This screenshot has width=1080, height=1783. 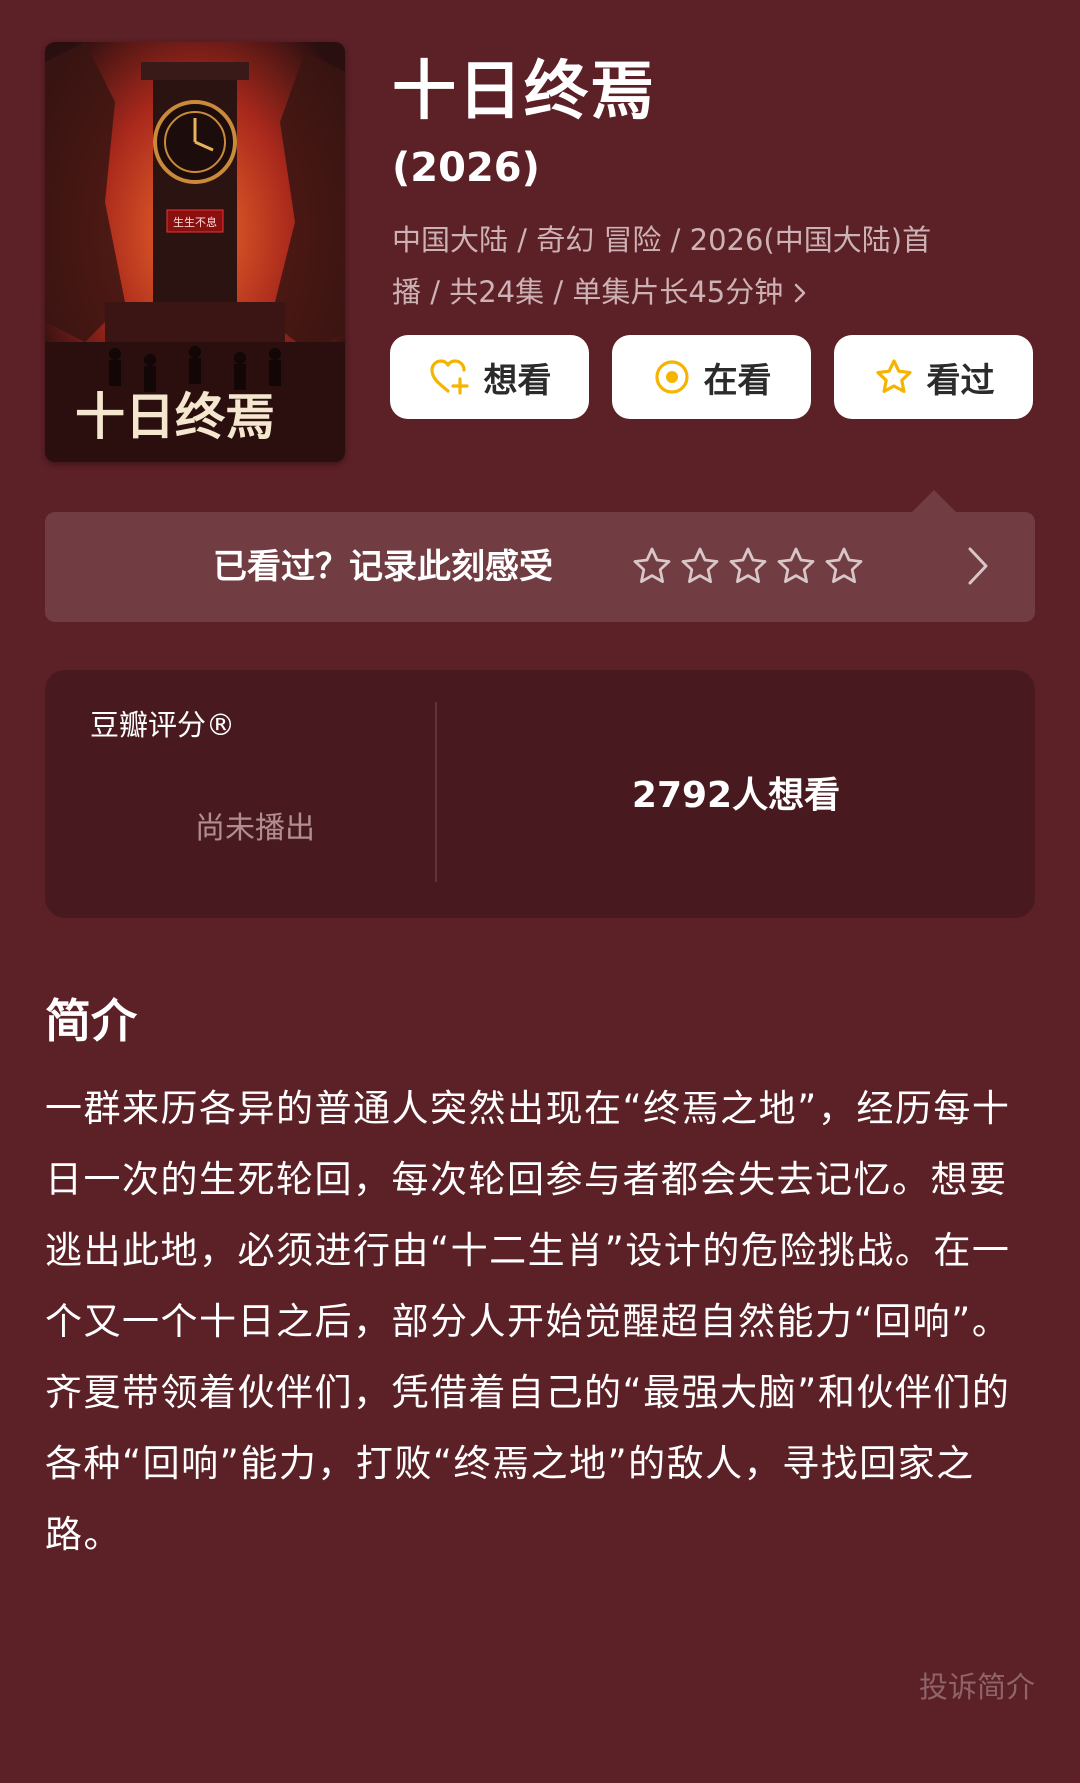 What do you see at coordinates (524, 92) in the screenshot?
I see `page-title: 十日终焉` at bounding box center [524, 92].